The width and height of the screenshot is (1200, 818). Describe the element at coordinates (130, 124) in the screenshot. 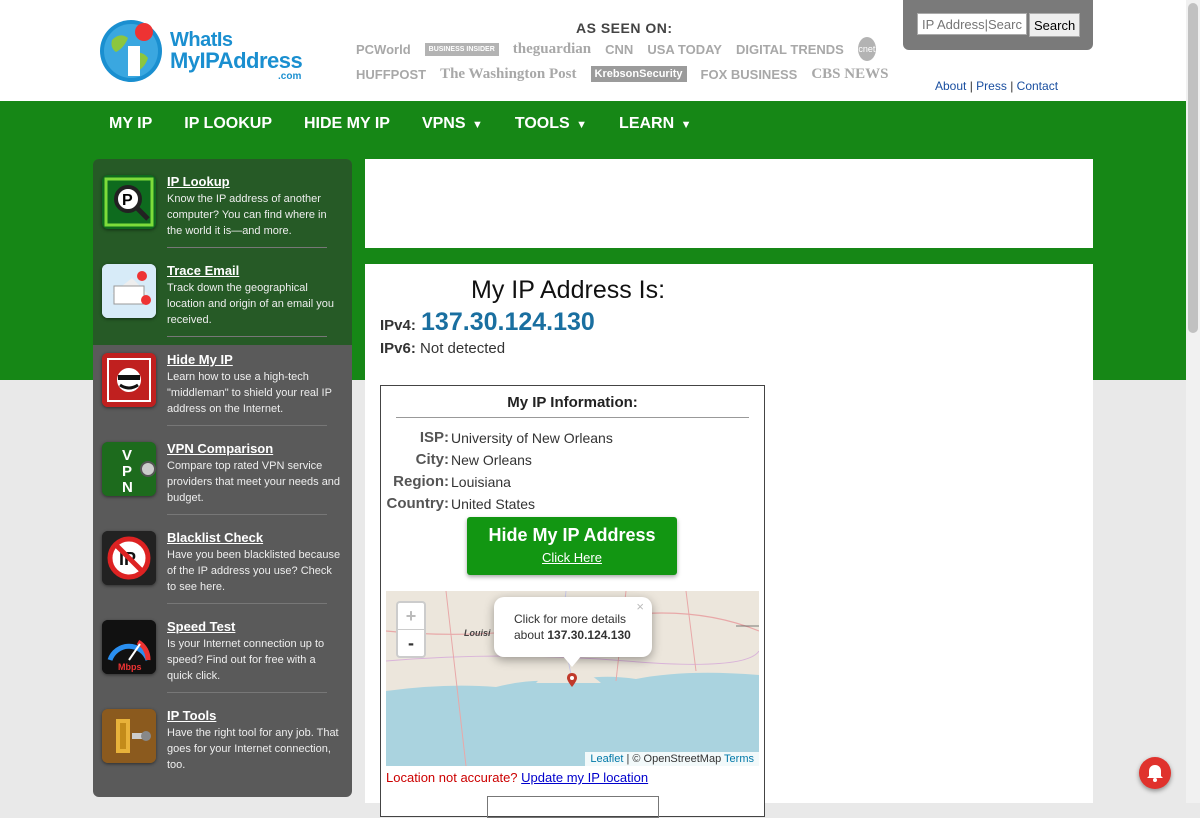

I see `nav-my-ip: MY IP` at that location.